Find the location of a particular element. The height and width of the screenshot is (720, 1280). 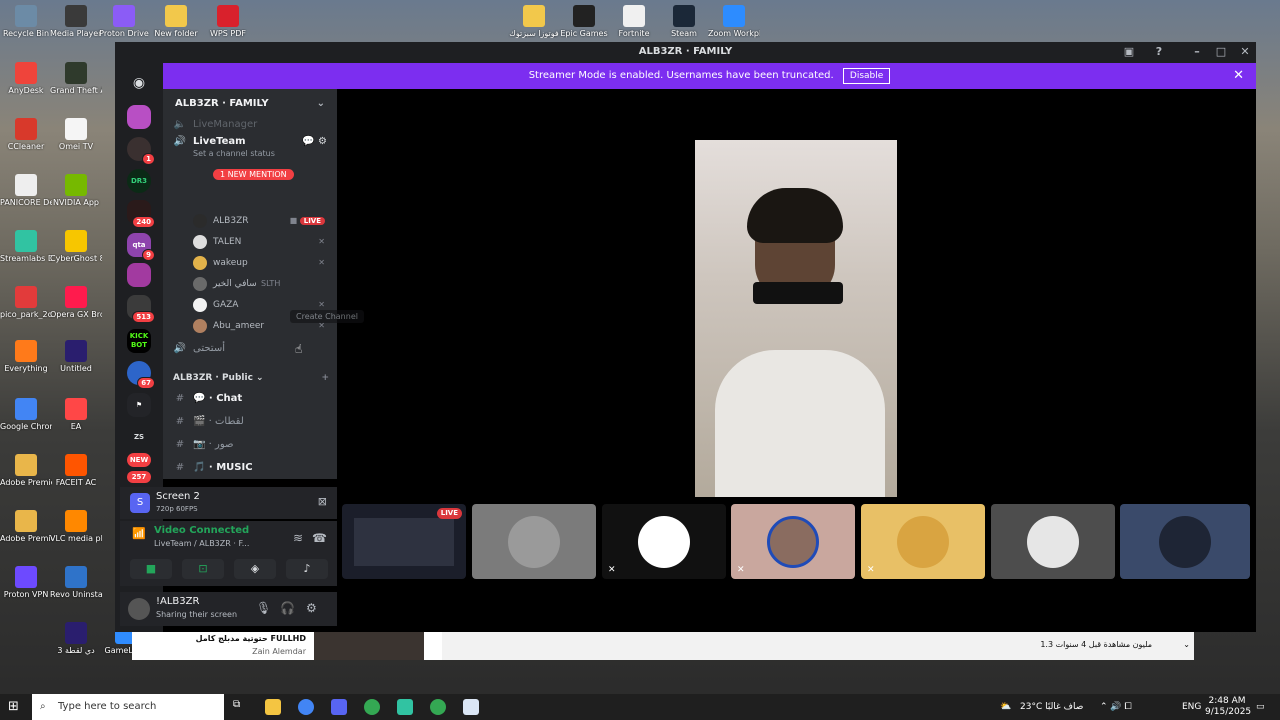

microphone-icon: 🎙 is located at coordinates (263, 608).